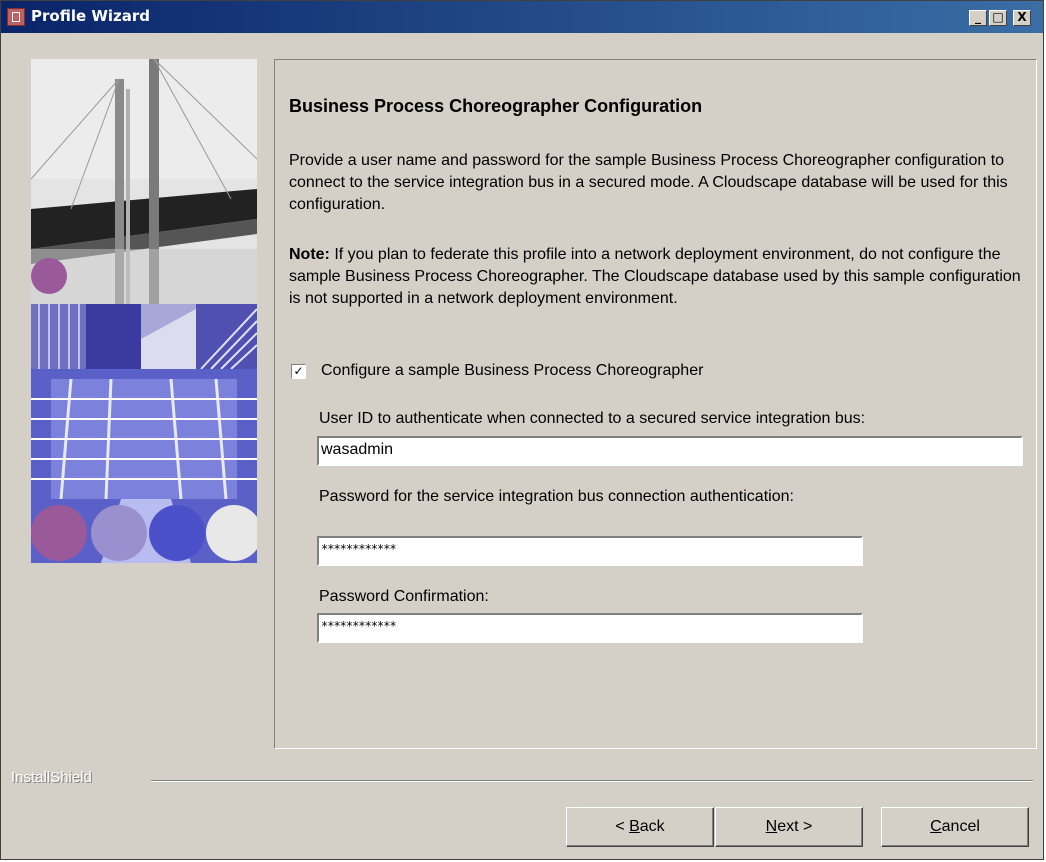 The image size is (1046, 862). I want to click on configure-sample-checkbox: ✓, so click(298, 371).